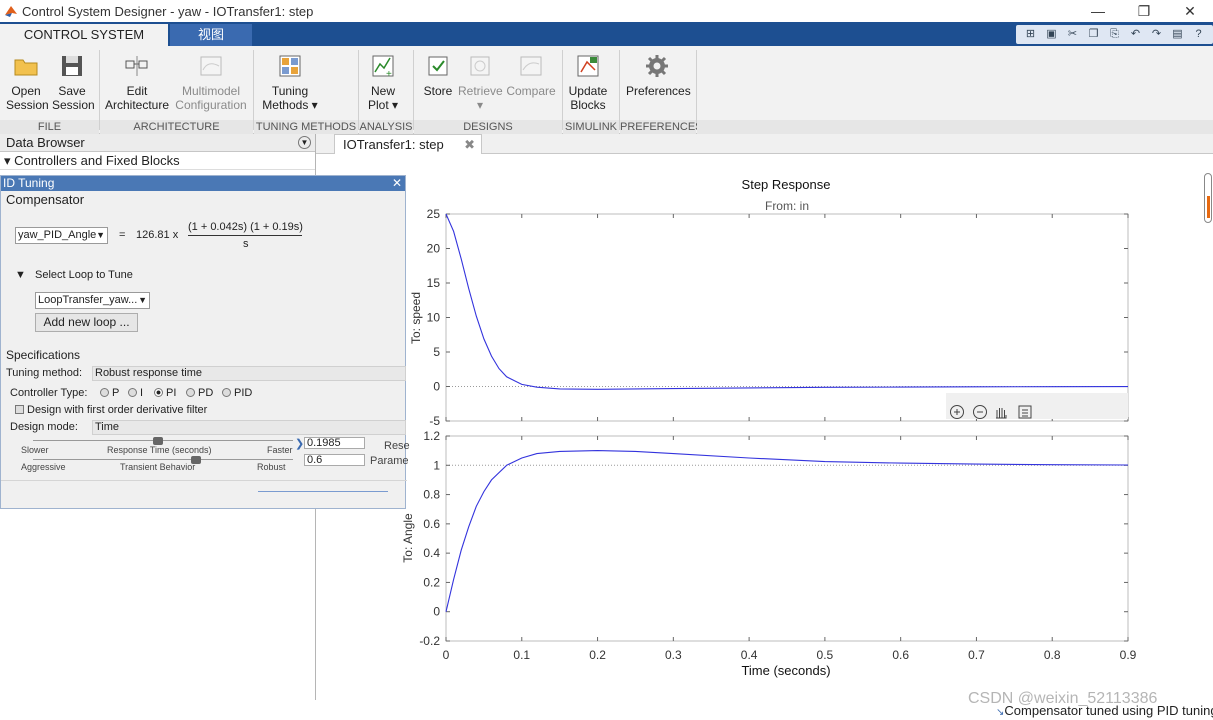 The width and height of the screenshot is (1213, 720). Describe the element at coordinates (35, 450) in the screenshot. I see `slider-slower-label: Slower` at that location.